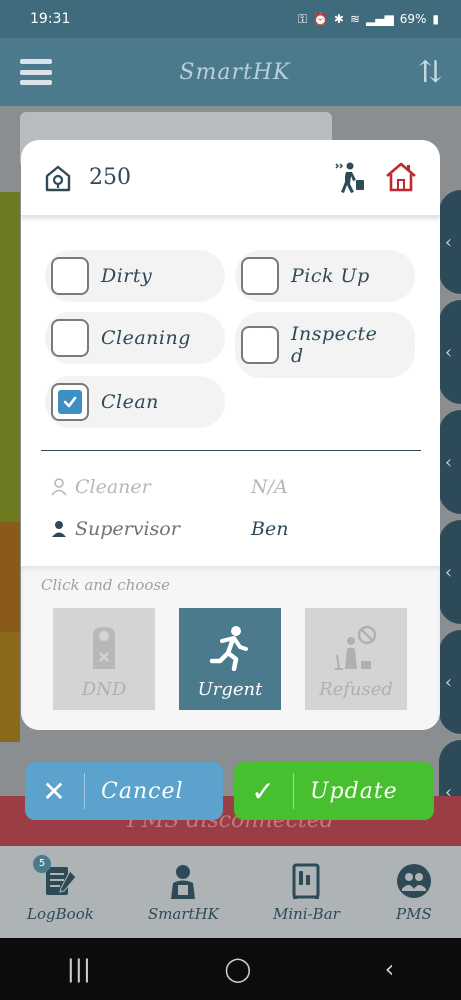 Image resolution: width=461 pixels, height=1000 pixels. What do you see at coordinates (104, 648) in the screenshot?
I see `do-not-disturb-icon` at bounding box center [104, 648].